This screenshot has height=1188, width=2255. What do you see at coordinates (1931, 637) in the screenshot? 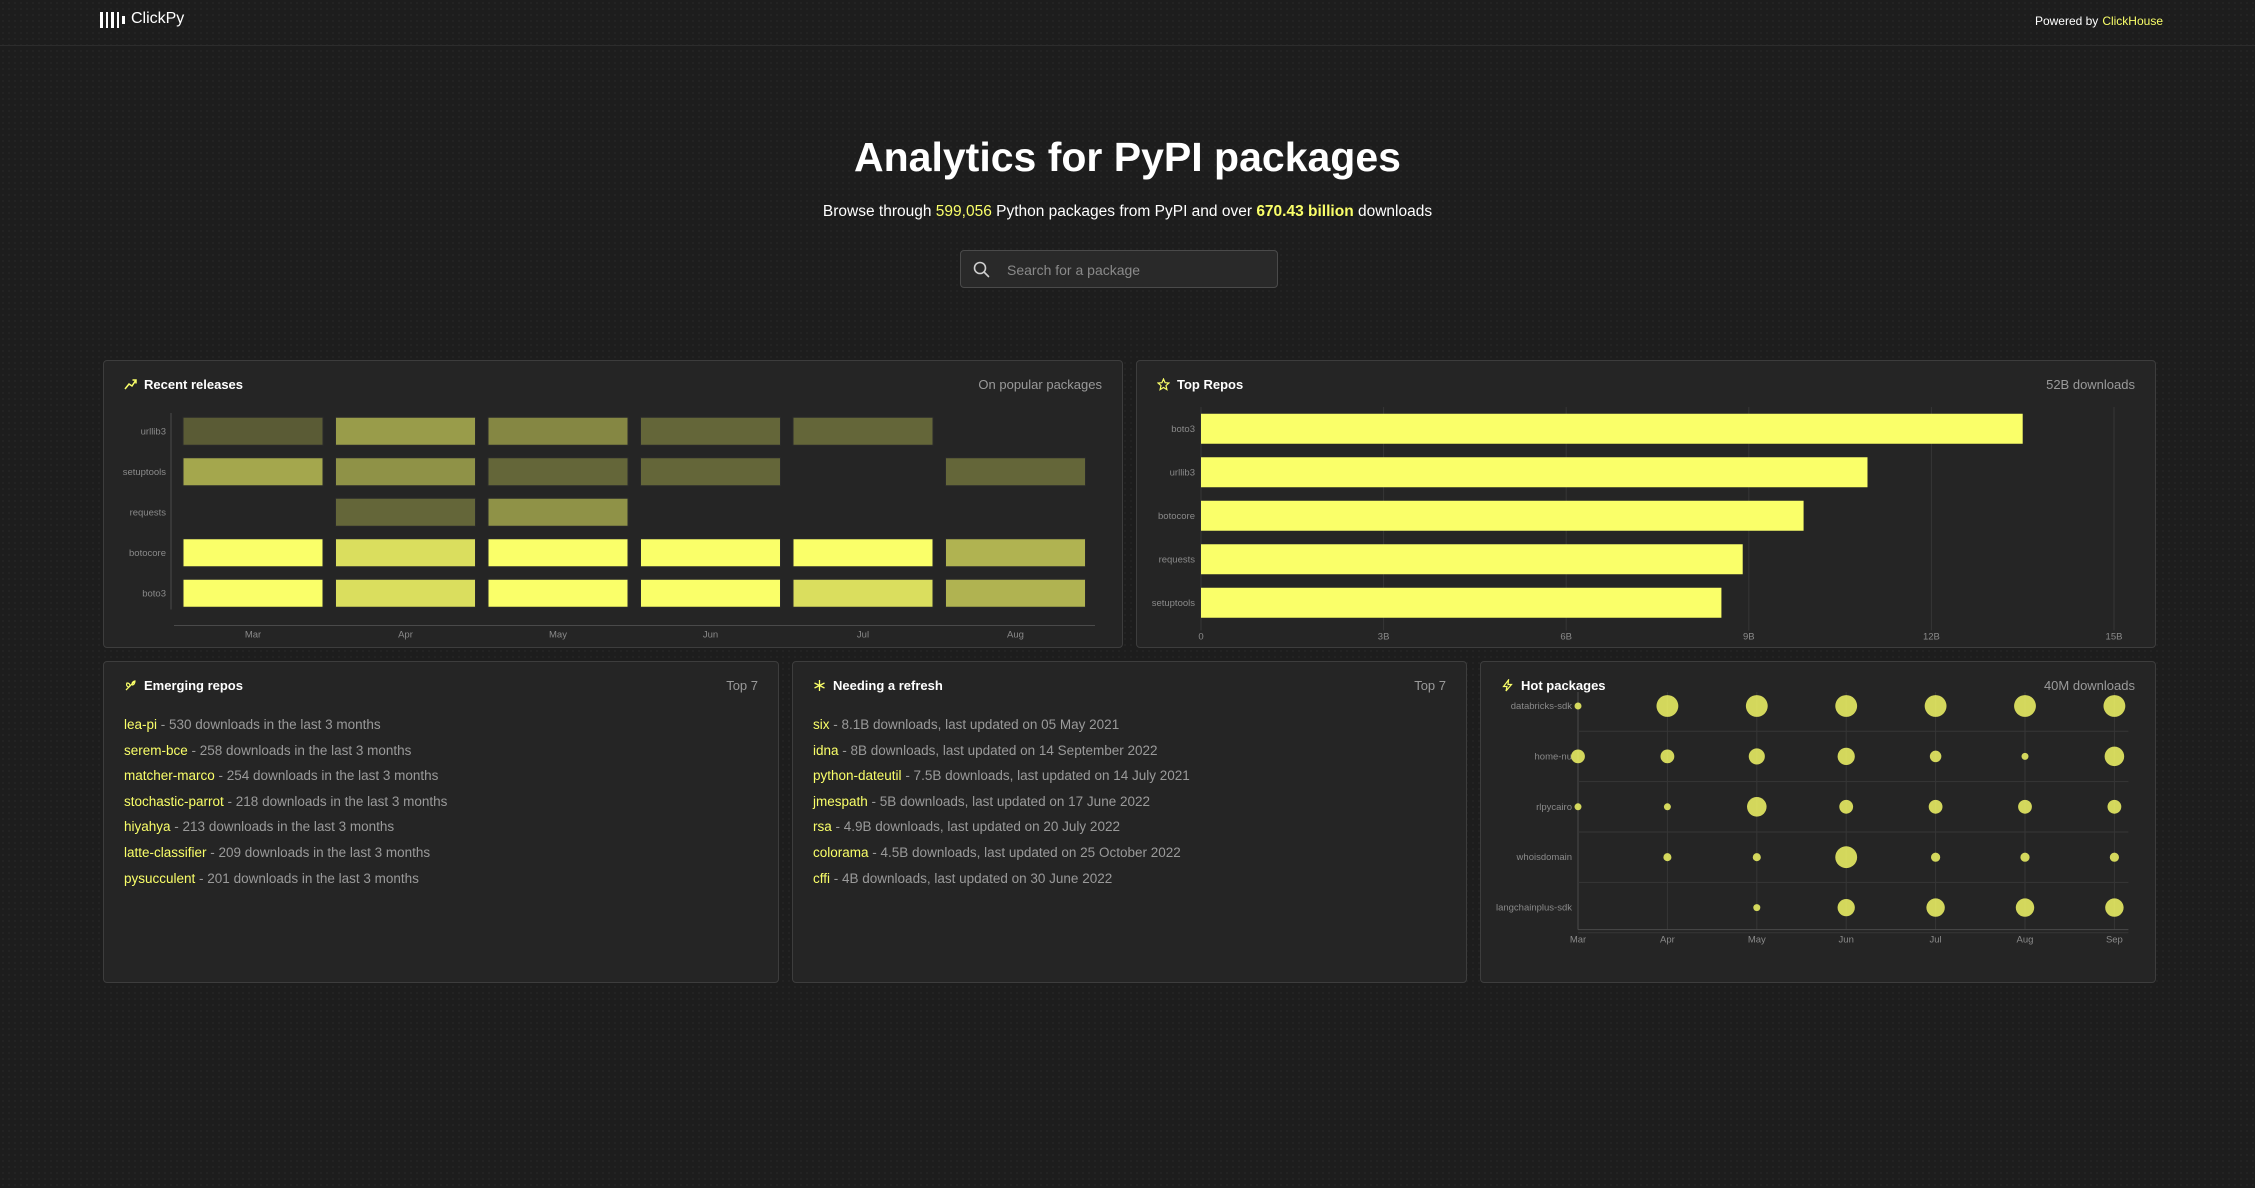
I see `x-tick-label: 12B` at bounding box center [1931, 637].